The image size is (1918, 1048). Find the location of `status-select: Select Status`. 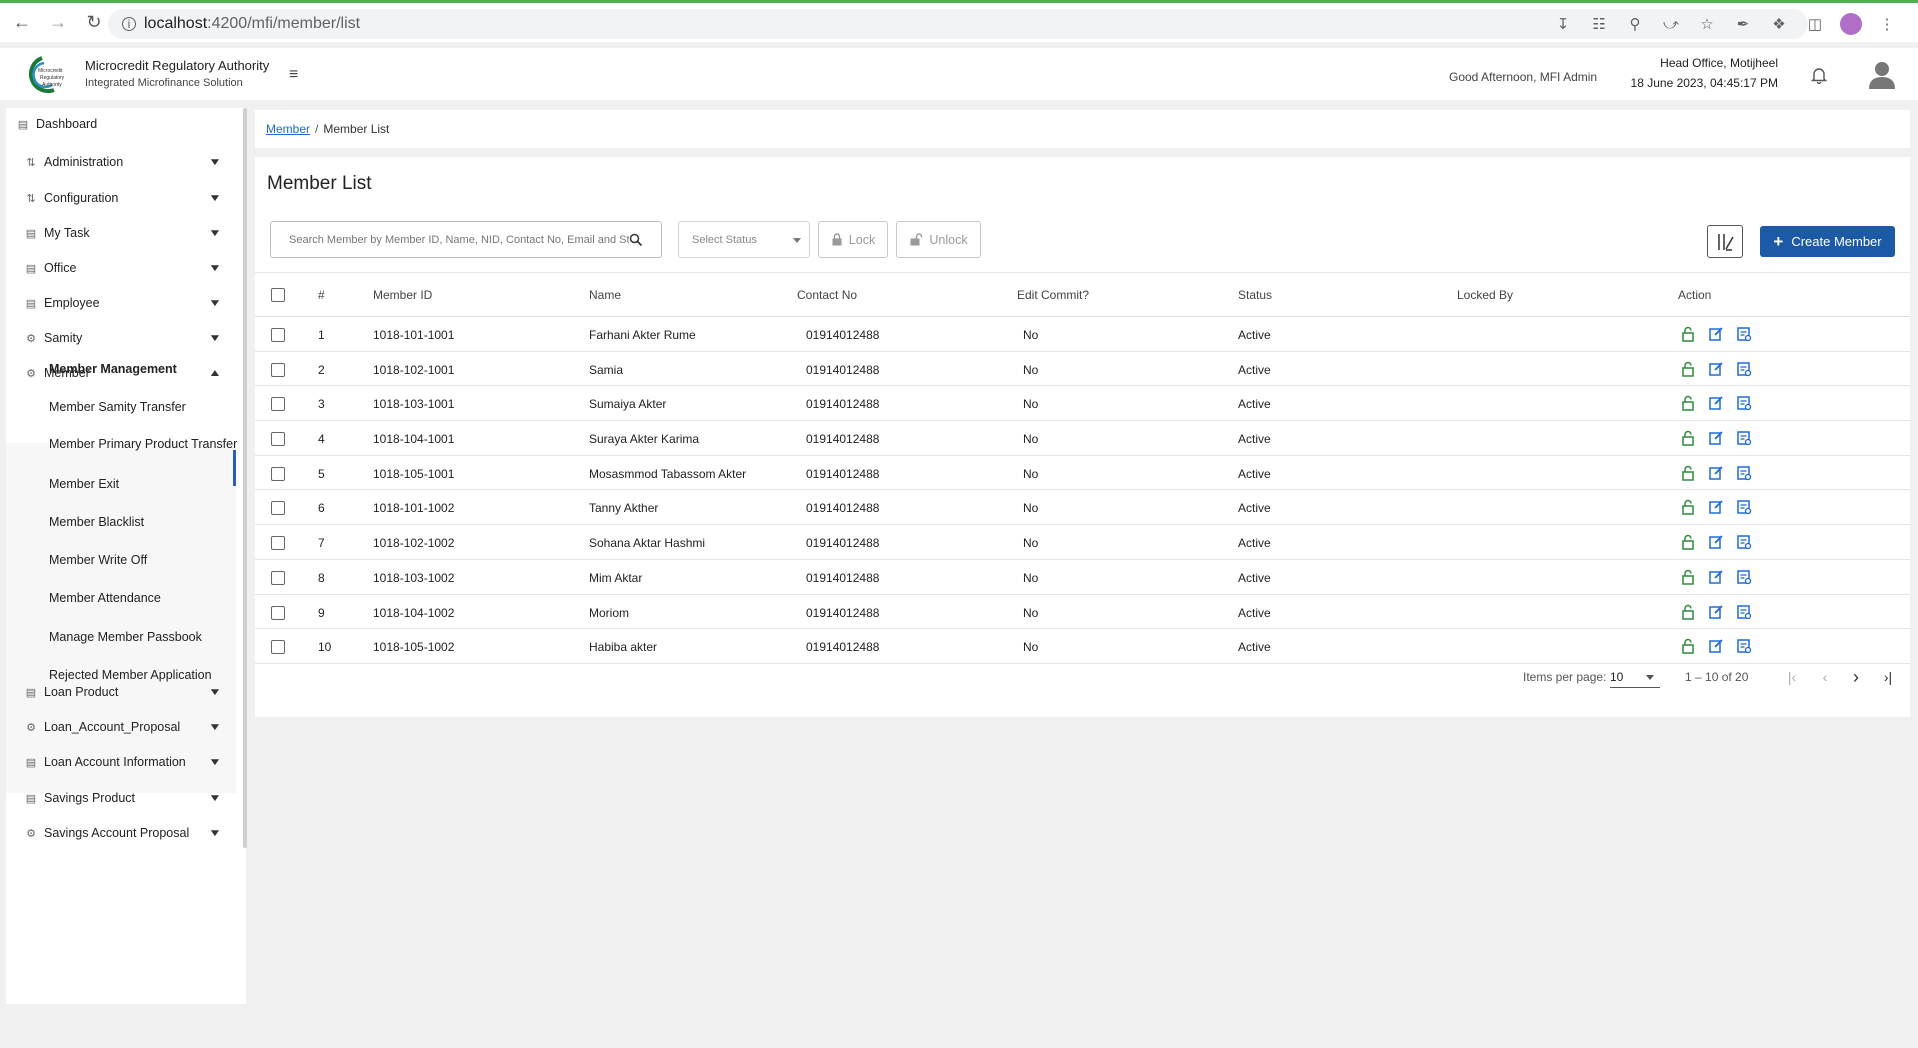

status-select: Select Status is located at coordinates (744, 239).